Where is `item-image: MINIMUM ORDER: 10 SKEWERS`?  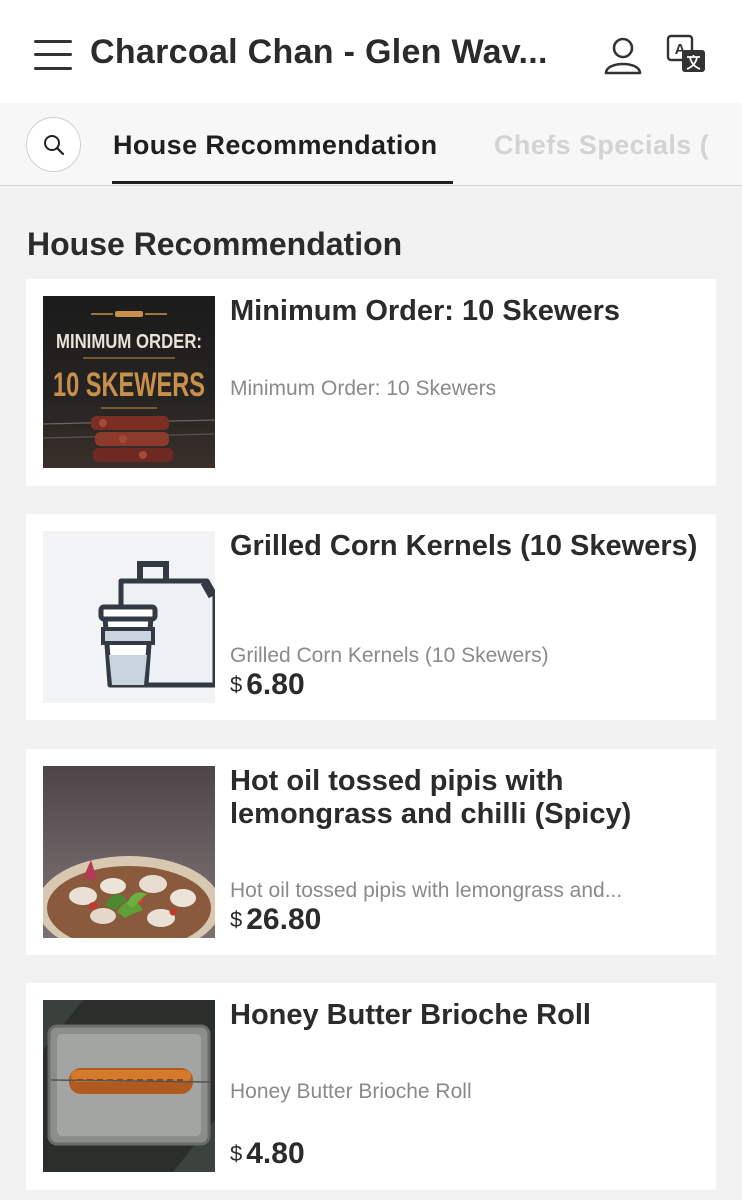 item-image: MINIMUM ORDER: 10 SKEWERS is located at coordinates (129, 382).